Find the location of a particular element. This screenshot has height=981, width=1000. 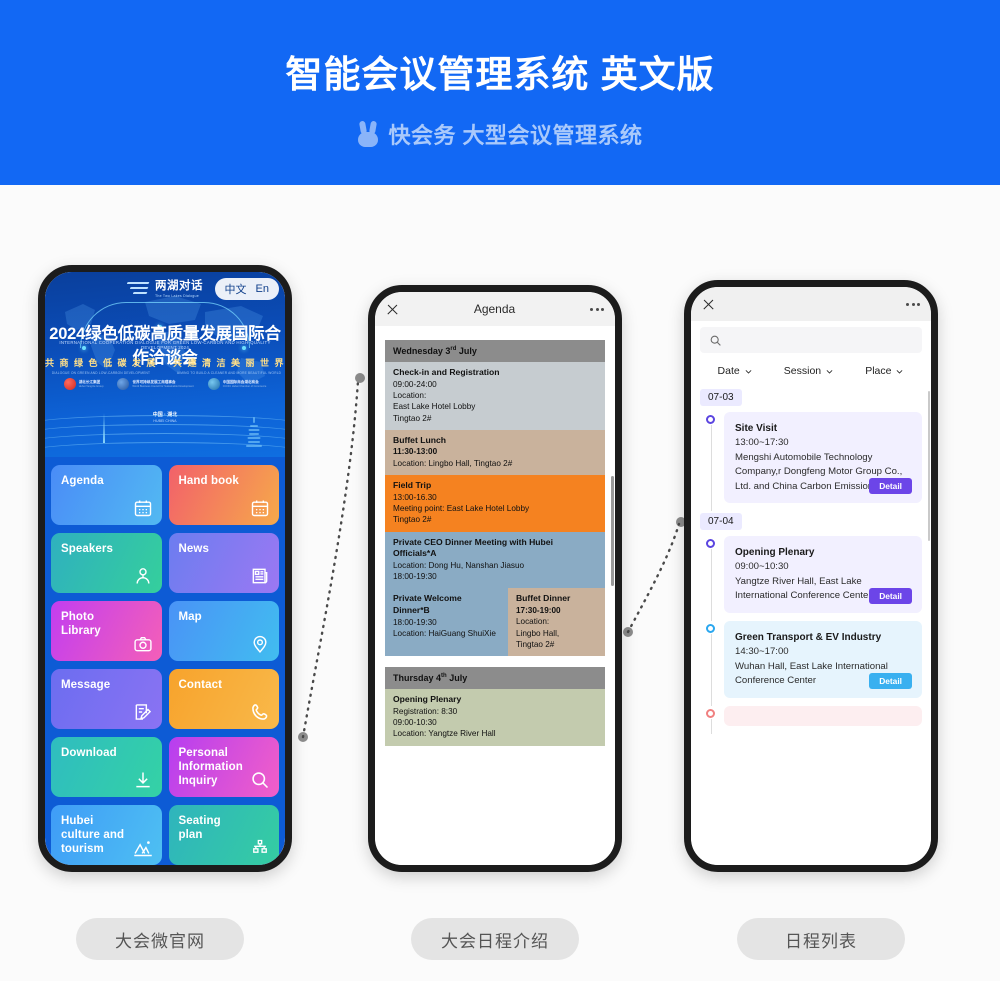

edit-note-icon is located at coordinates (143, 712).